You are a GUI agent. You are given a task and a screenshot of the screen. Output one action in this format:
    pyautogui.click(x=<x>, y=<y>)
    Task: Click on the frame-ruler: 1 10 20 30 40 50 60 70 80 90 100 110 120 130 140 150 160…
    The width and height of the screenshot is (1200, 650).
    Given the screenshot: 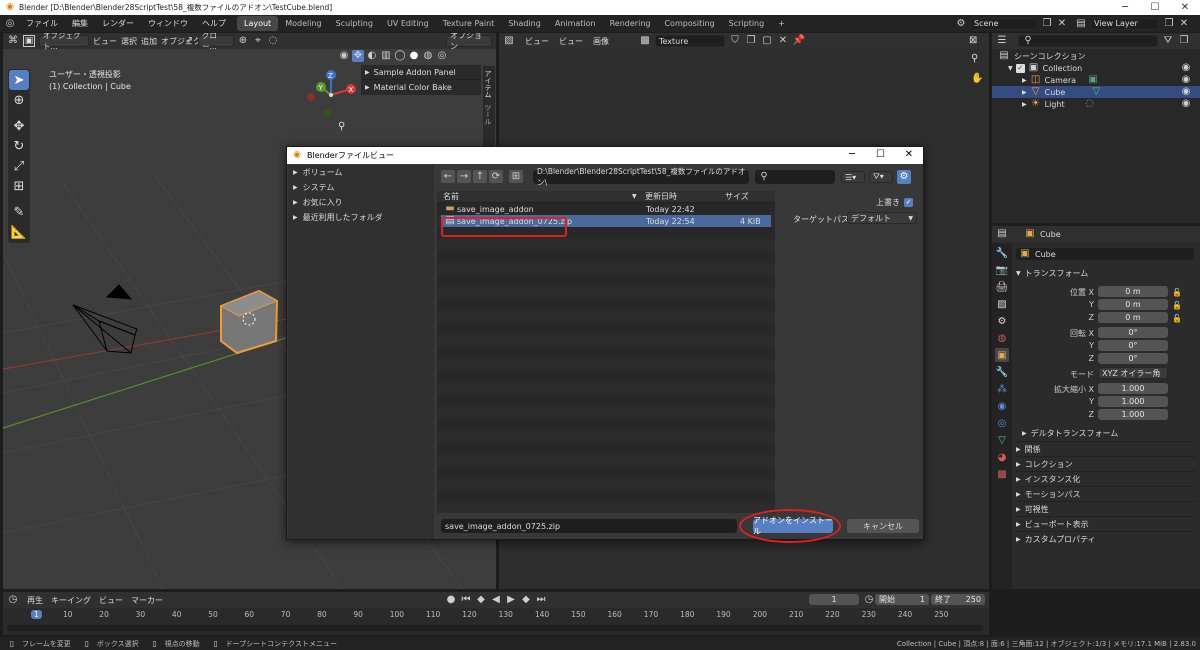 What is the action you would take?
    pyautogui.click(x=496, y=615)
    